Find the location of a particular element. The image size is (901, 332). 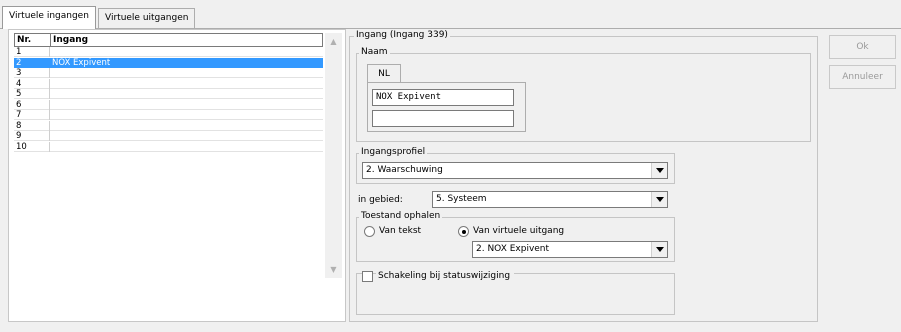

table-row: 3 is located at coordinates (168, 73).